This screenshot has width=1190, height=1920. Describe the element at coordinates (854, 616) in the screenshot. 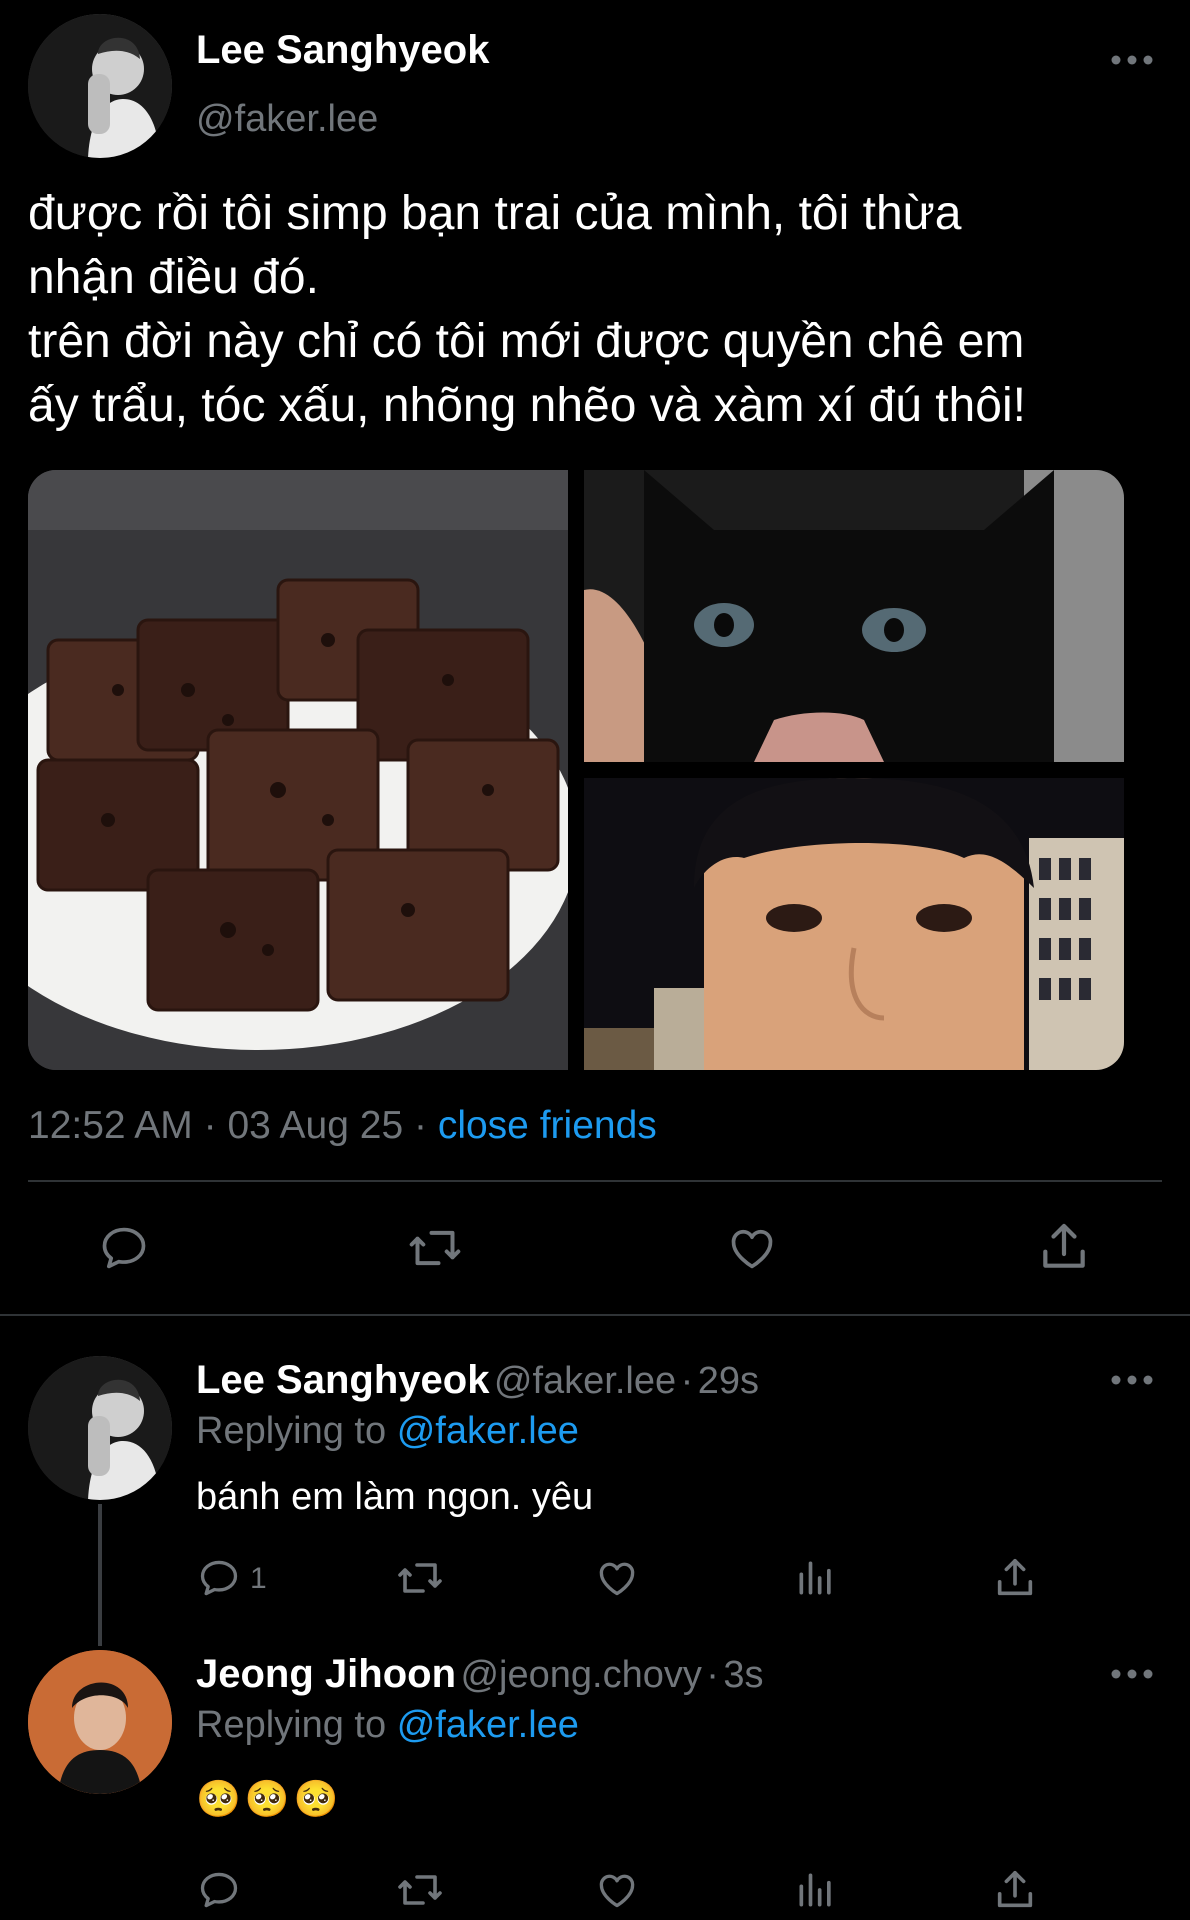

I see `black-kitten-photo` at that location.